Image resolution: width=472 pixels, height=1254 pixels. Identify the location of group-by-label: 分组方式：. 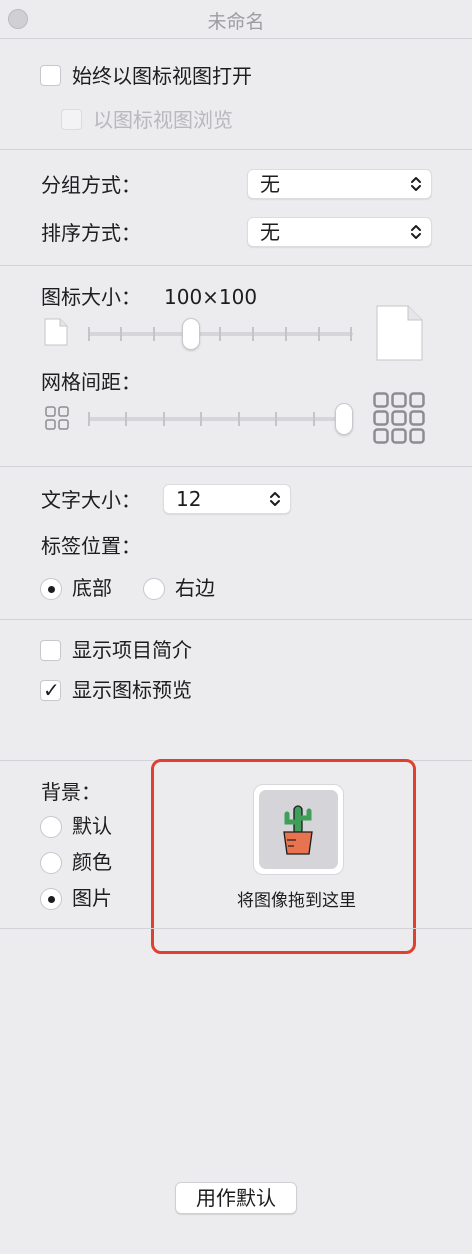
(91, 185).